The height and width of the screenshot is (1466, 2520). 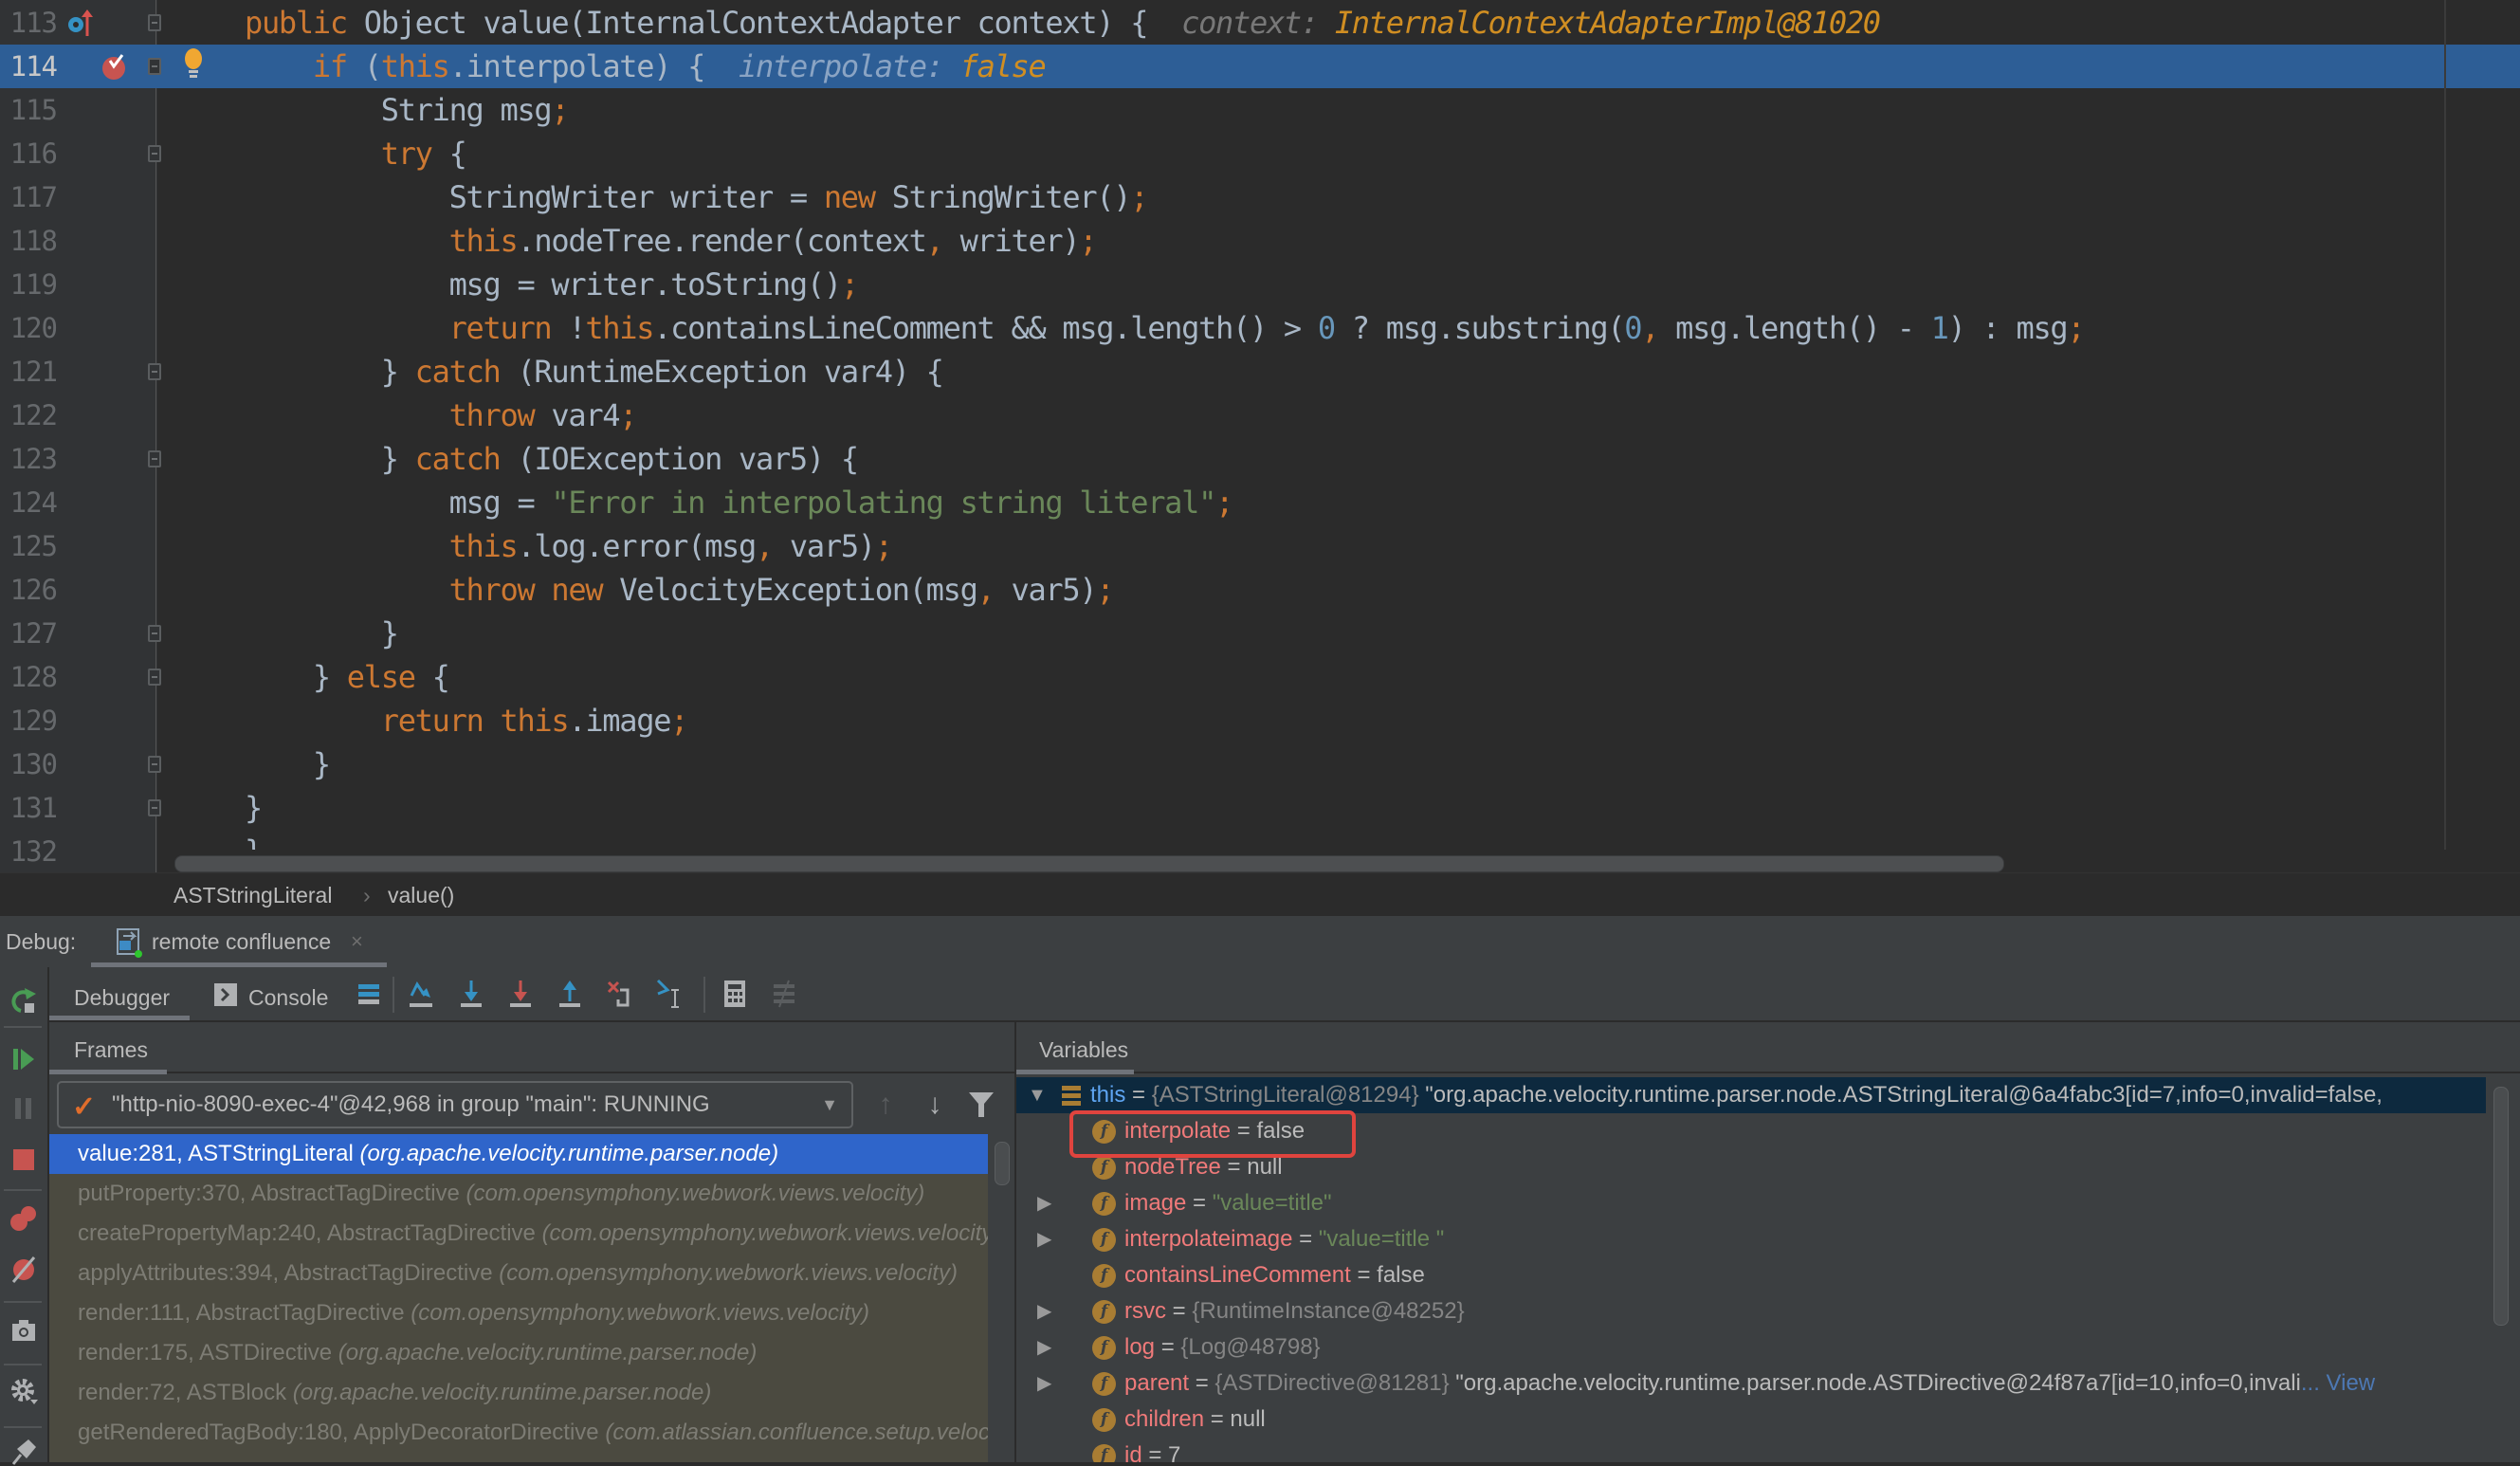 I want to click on trace-current-stream-icon, so click(x=784, y=994).